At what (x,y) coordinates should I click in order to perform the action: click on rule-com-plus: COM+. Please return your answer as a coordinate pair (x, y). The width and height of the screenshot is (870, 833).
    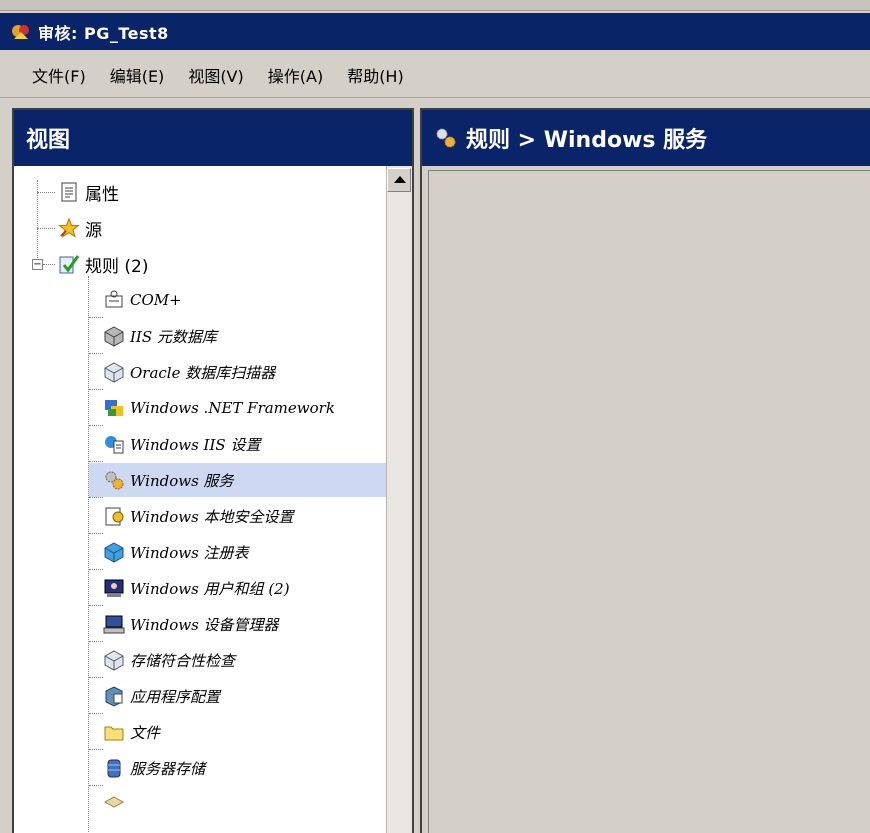
    Looking at the image, I should click on (135, 300).